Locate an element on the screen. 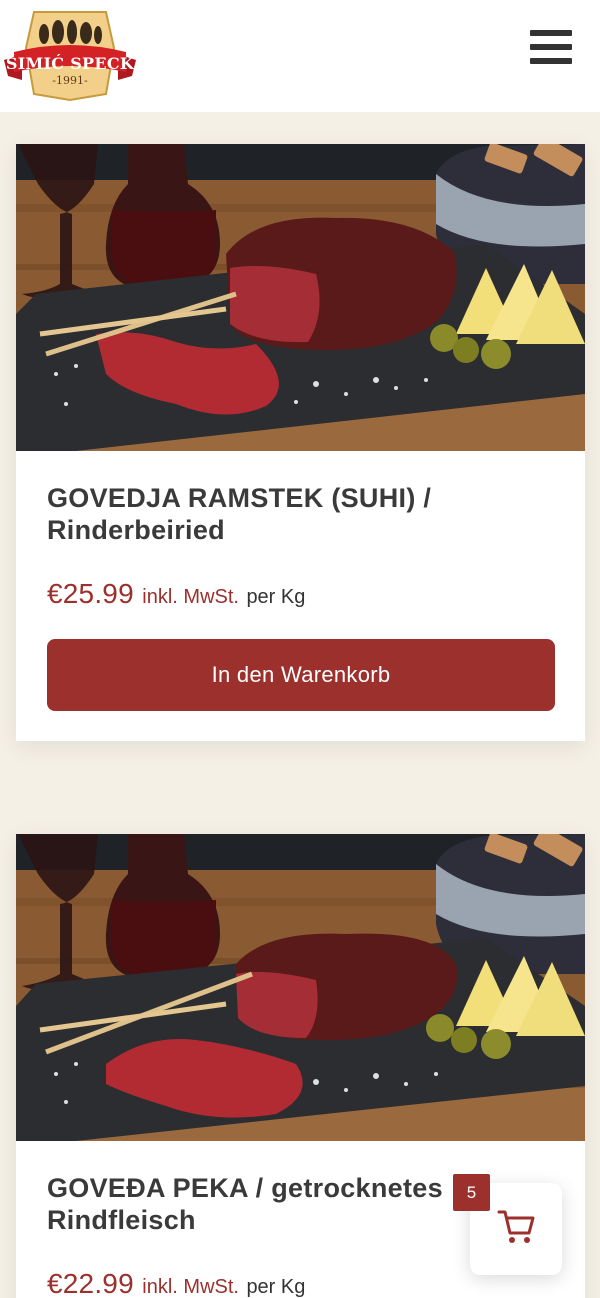 The width and height of the screenshot is (600, 1298). shopping-cart-icon is located at coordinates (516, 1226).